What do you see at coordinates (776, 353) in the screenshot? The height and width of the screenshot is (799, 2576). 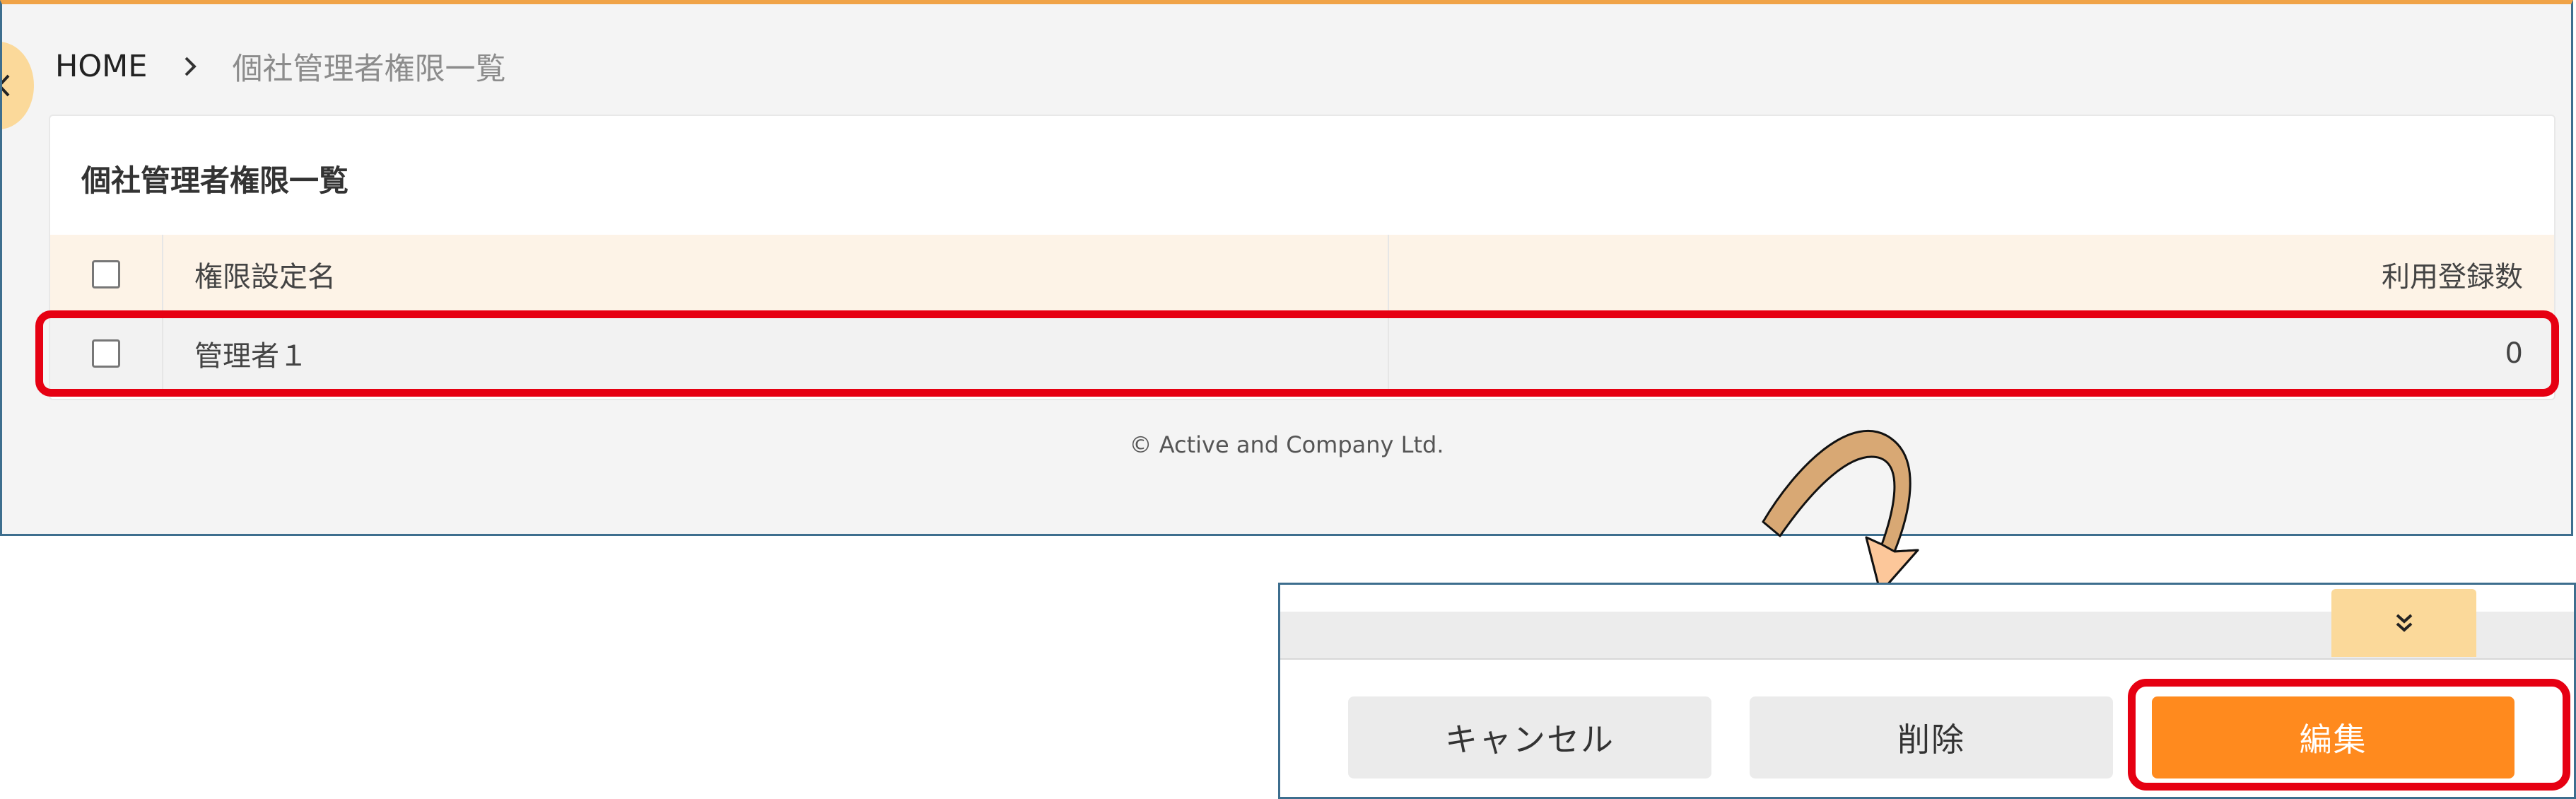 I see `row-name: 管理者１` at bounding box center [776, 353].